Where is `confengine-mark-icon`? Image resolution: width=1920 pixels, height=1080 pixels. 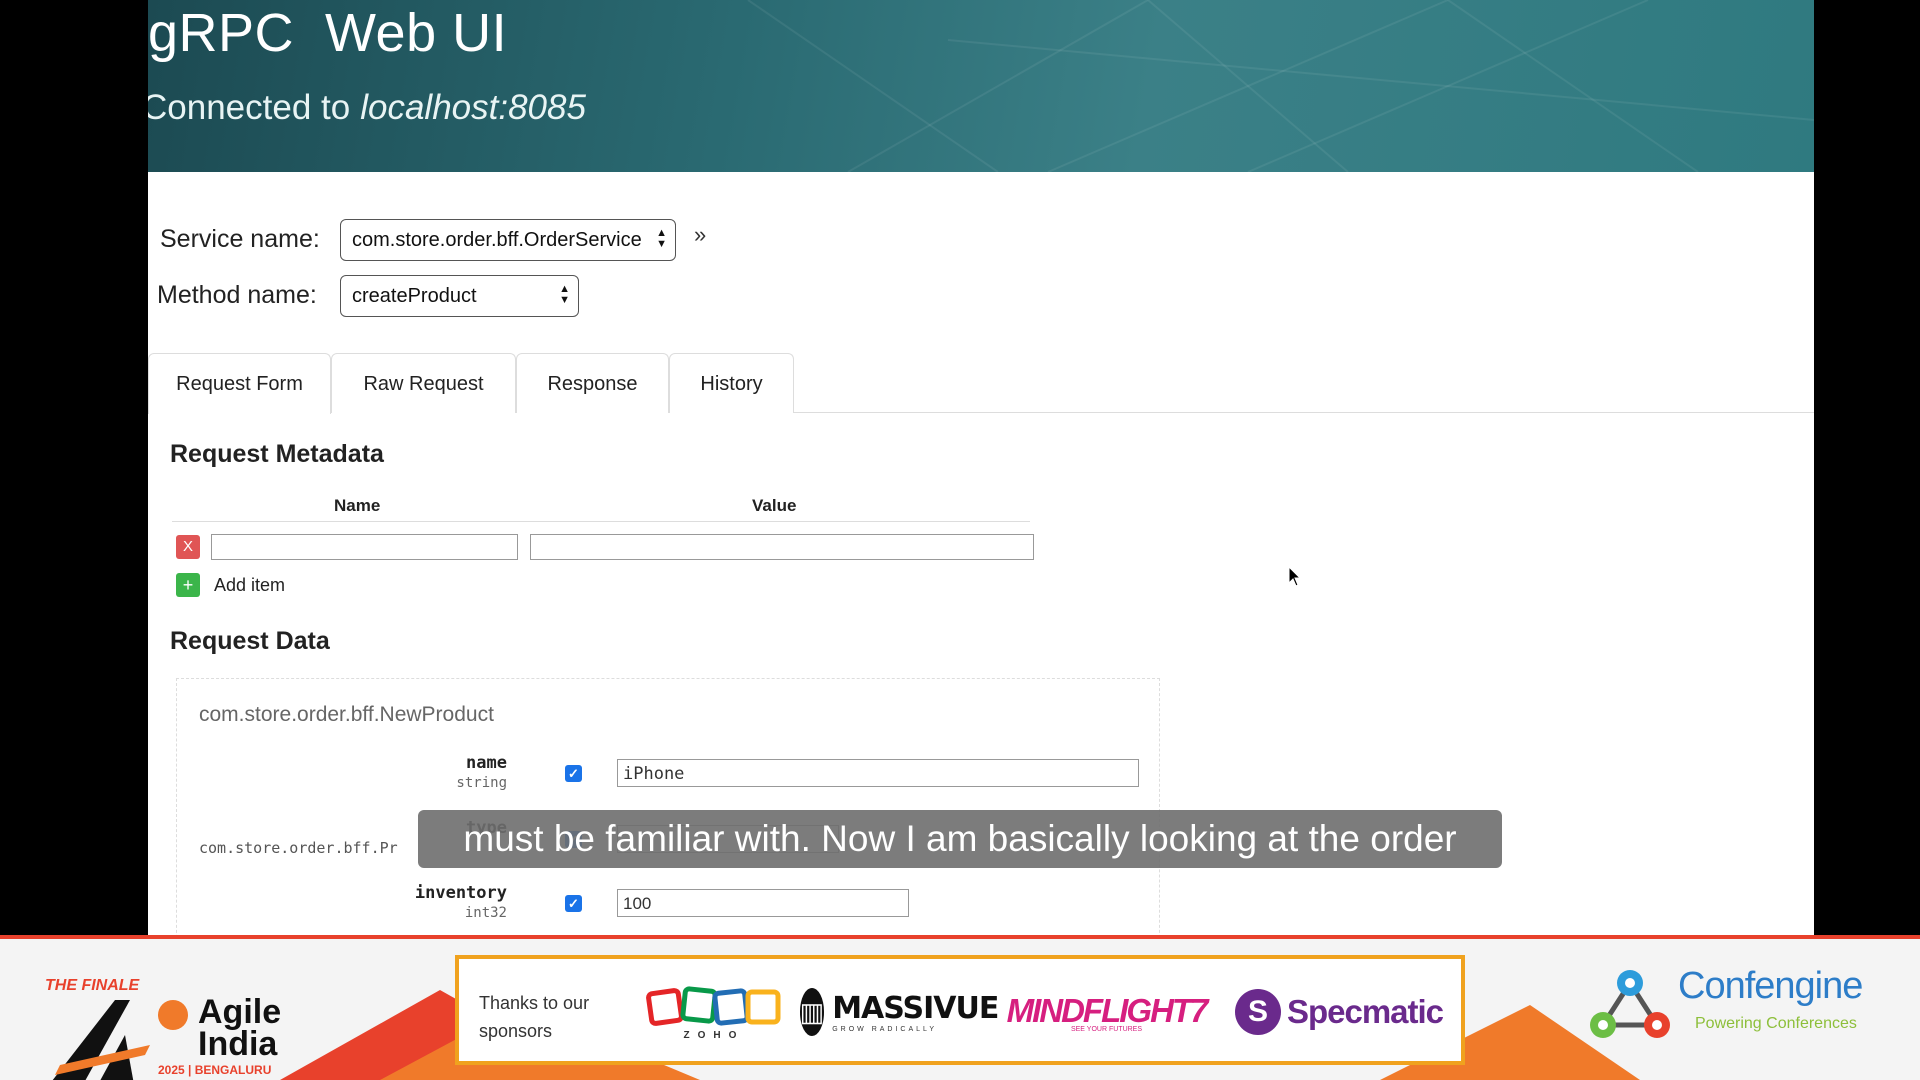
confengine-mark-icon is located at coordinates (1630, 1004).